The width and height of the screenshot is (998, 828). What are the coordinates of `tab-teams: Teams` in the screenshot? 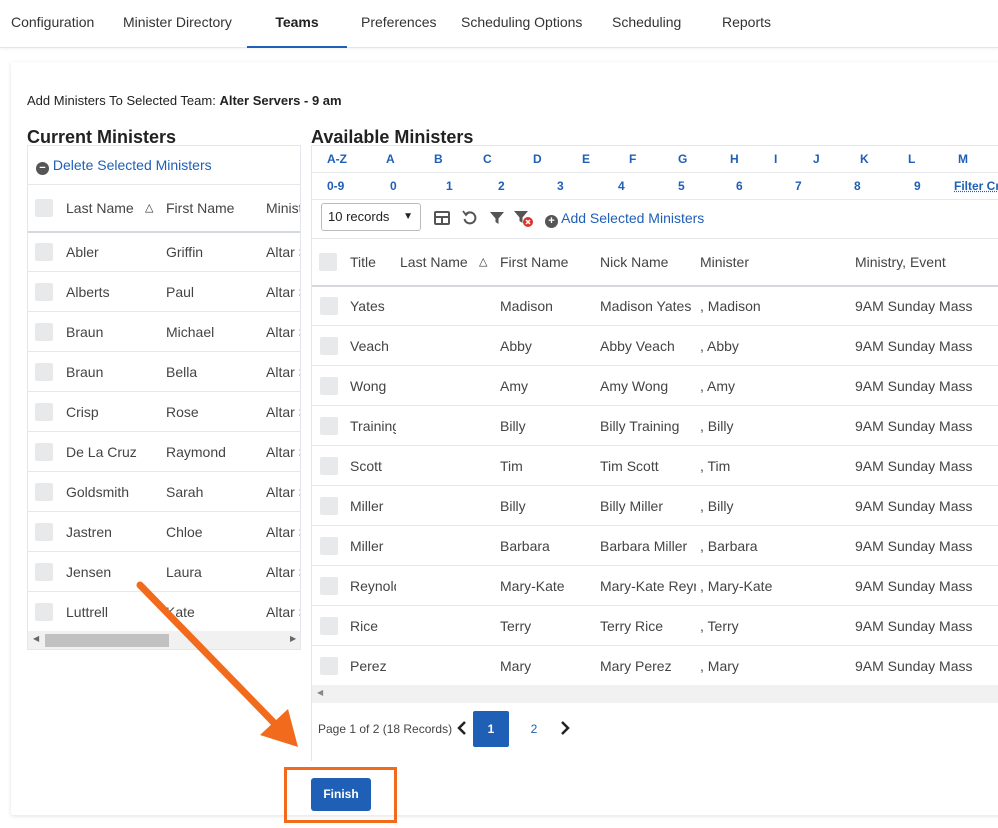 It's located at (297, 24).